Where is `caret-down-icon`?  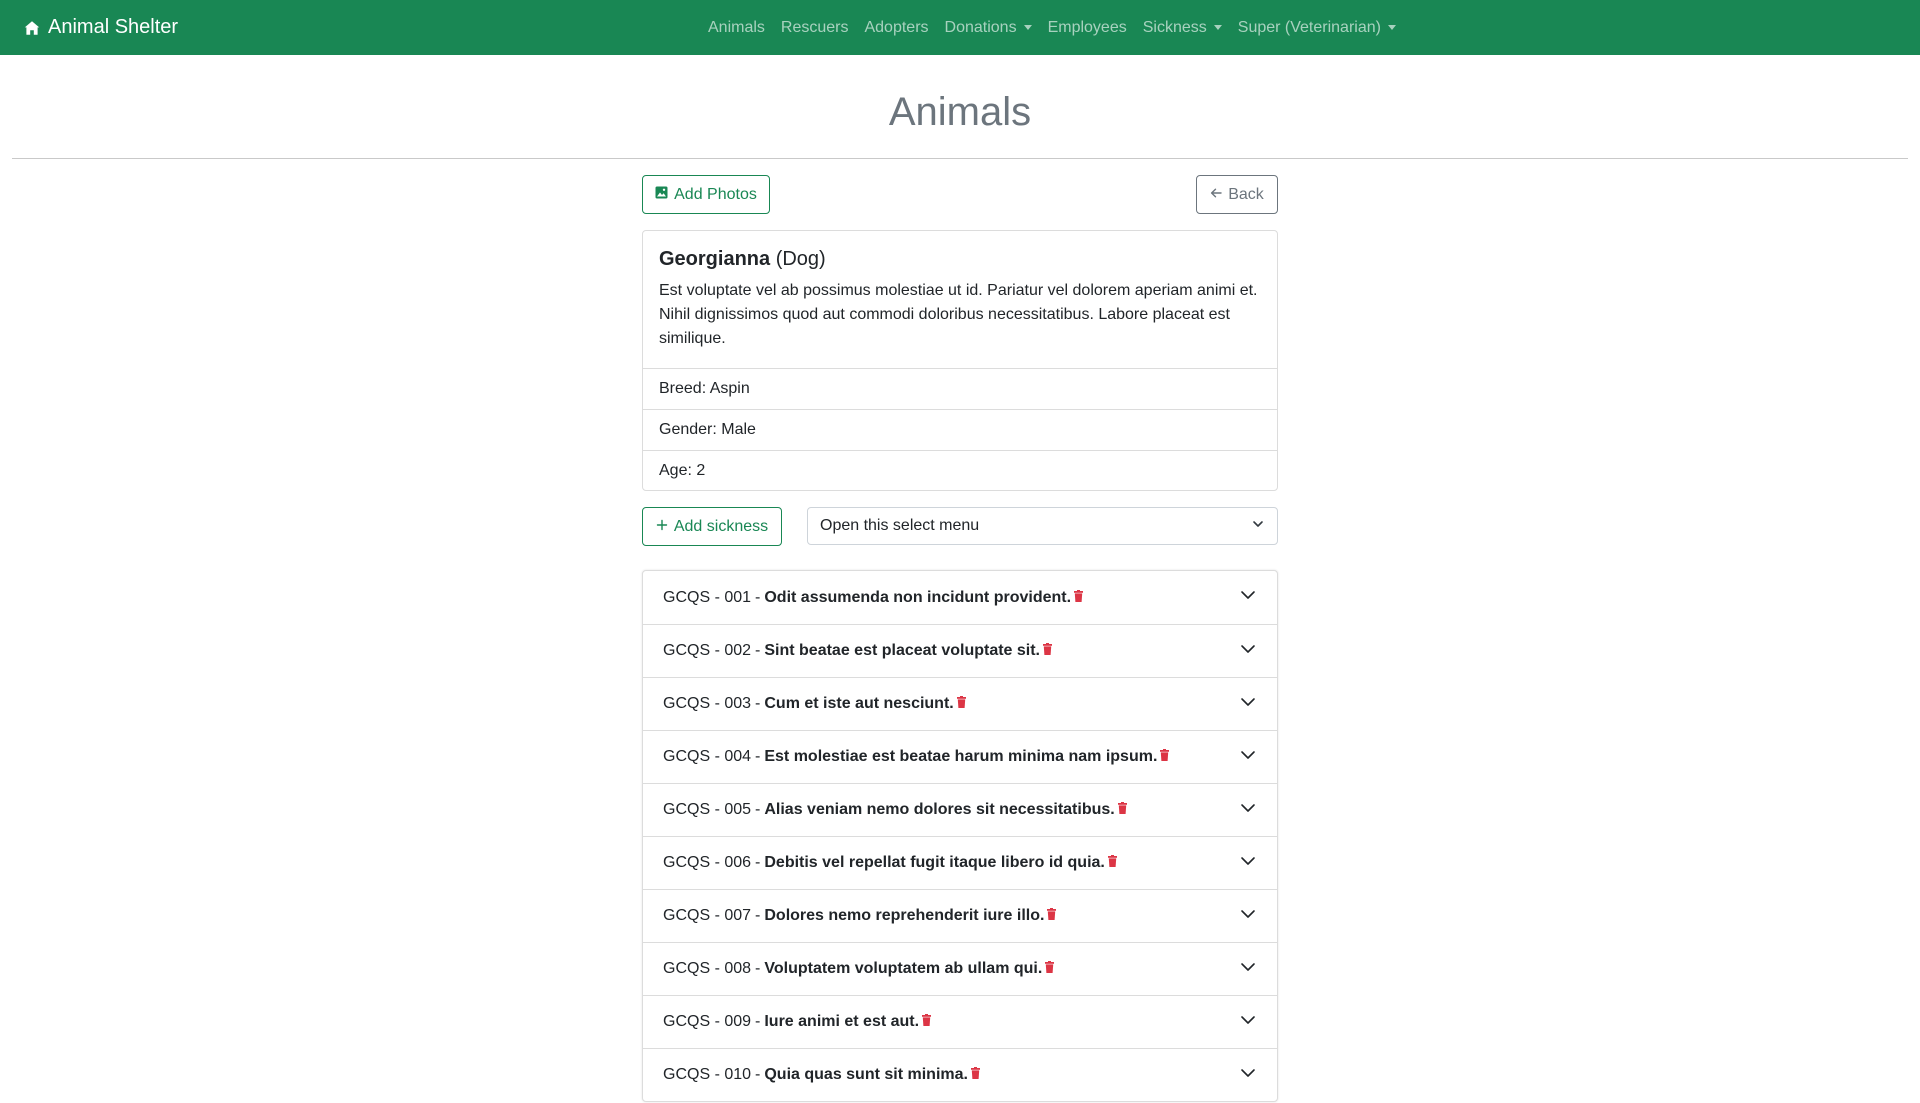 caret-down-icon is located at coordinates (1027, 27).